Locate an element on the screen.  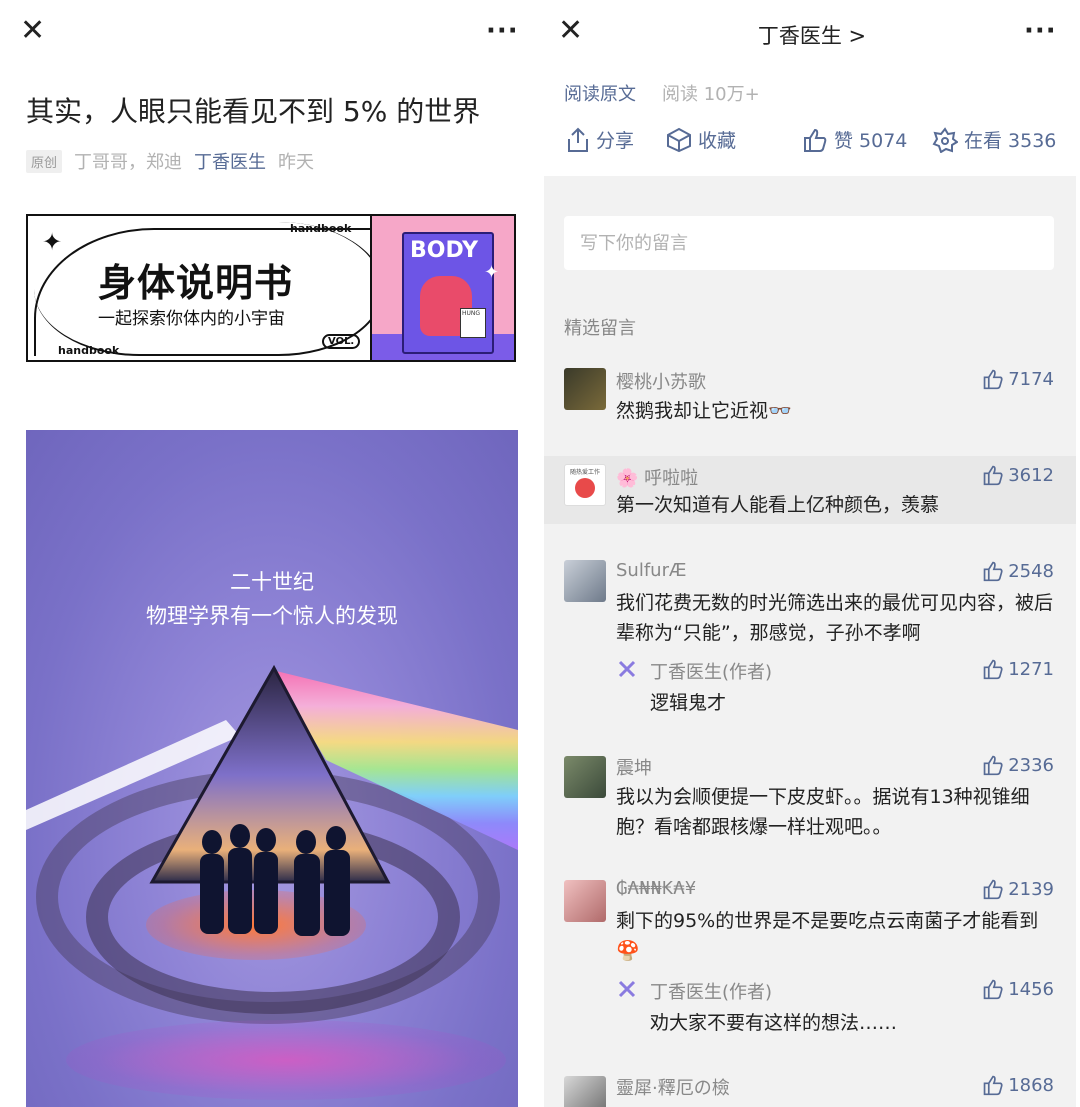
read-row: 阅读原文 阅读 10万+ is located at coordinates (662, 93).